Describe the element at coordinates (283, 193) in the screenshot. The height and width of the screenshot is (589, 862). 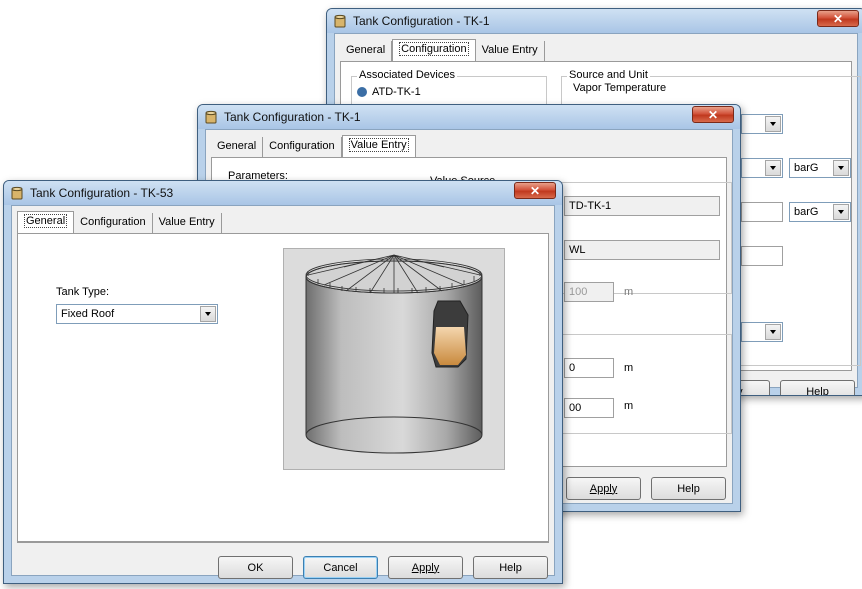
I see `title-bar: Tank Configuration - TK-53 ✕` at that location.